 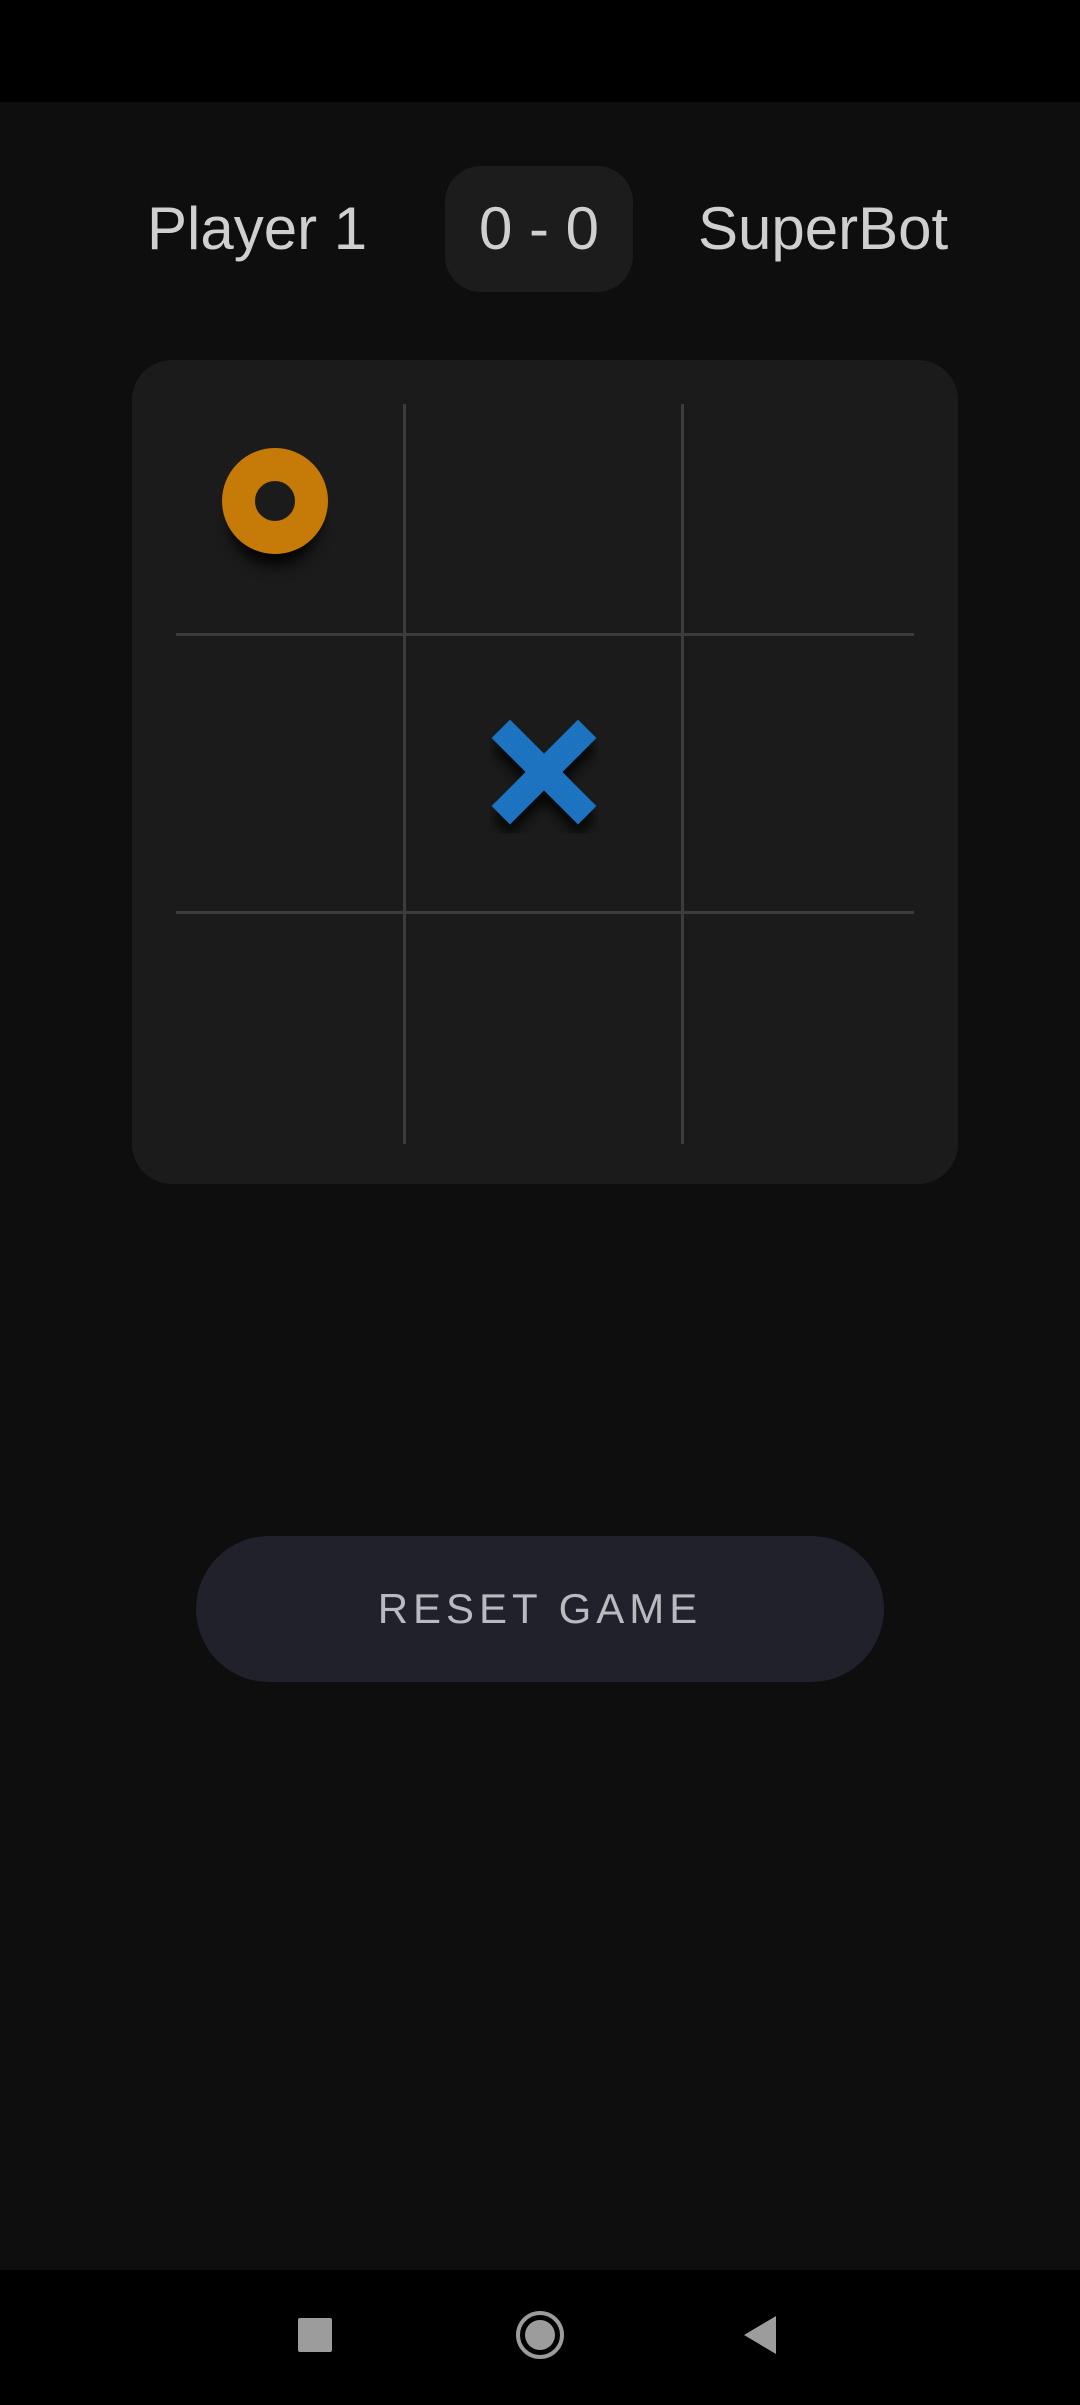 I want to click on player-right-name: SuperBot, so click(x=823, y=228).